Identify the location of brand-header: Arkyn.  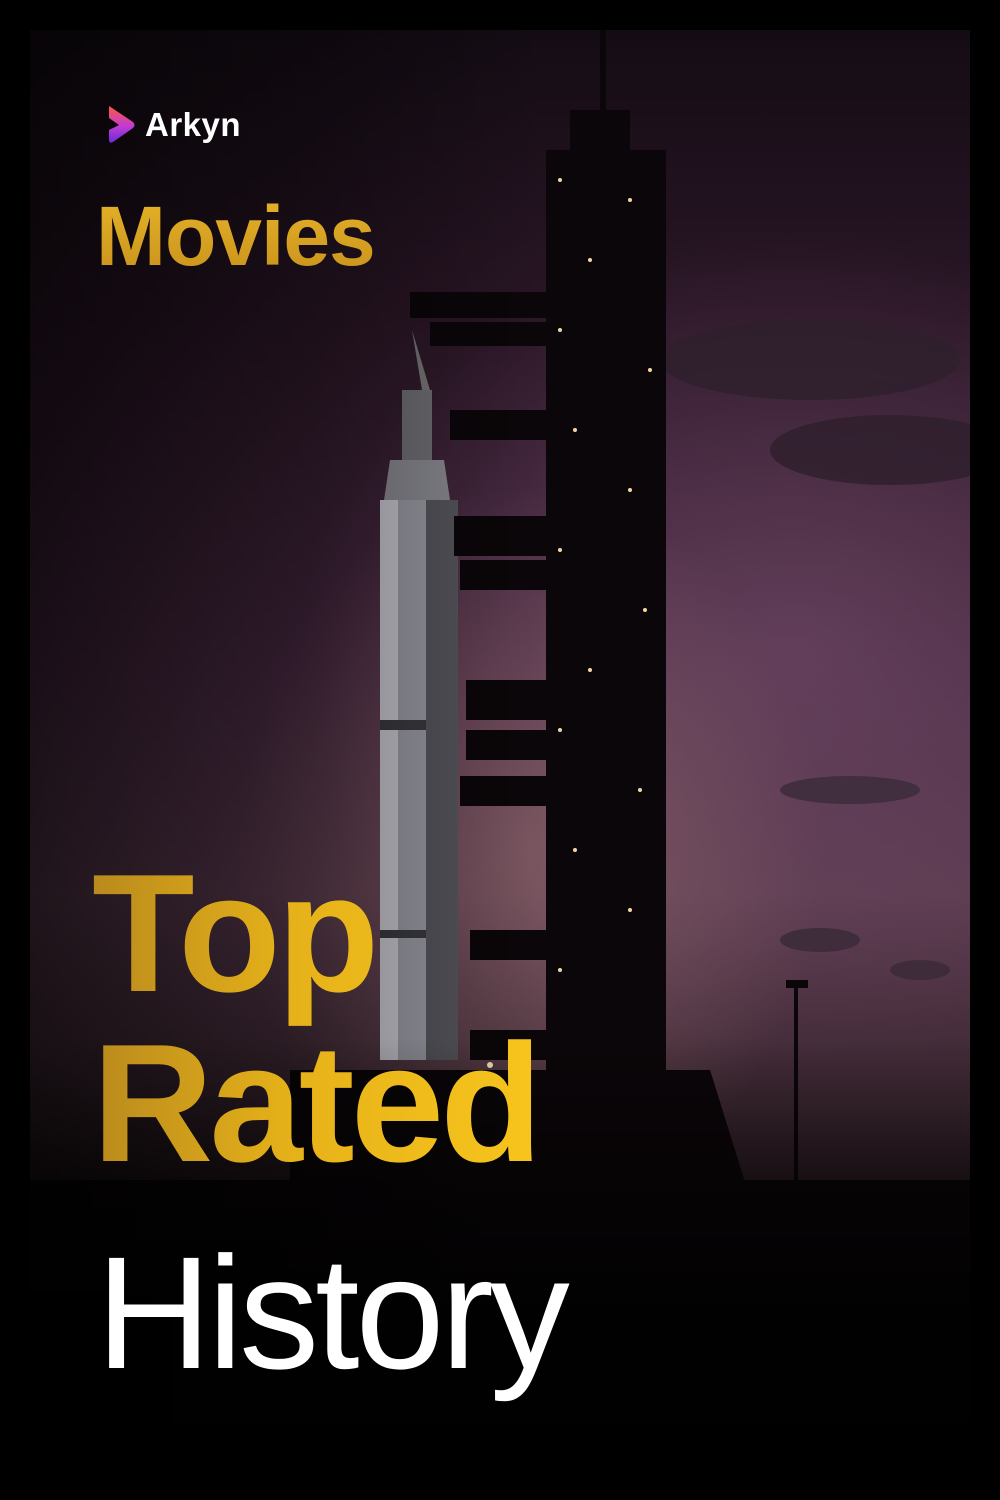
(173, 125).